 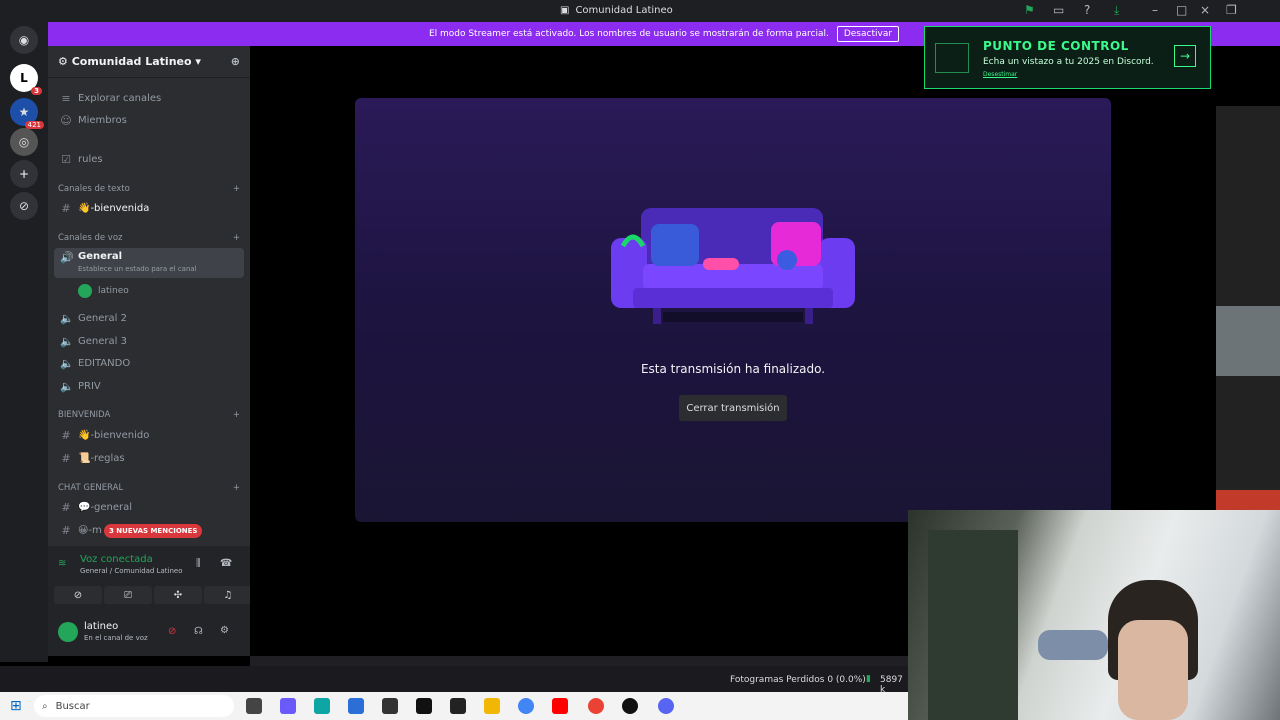 I want to click on inbox-icon: ⚑, so click(x=1029, y=10).